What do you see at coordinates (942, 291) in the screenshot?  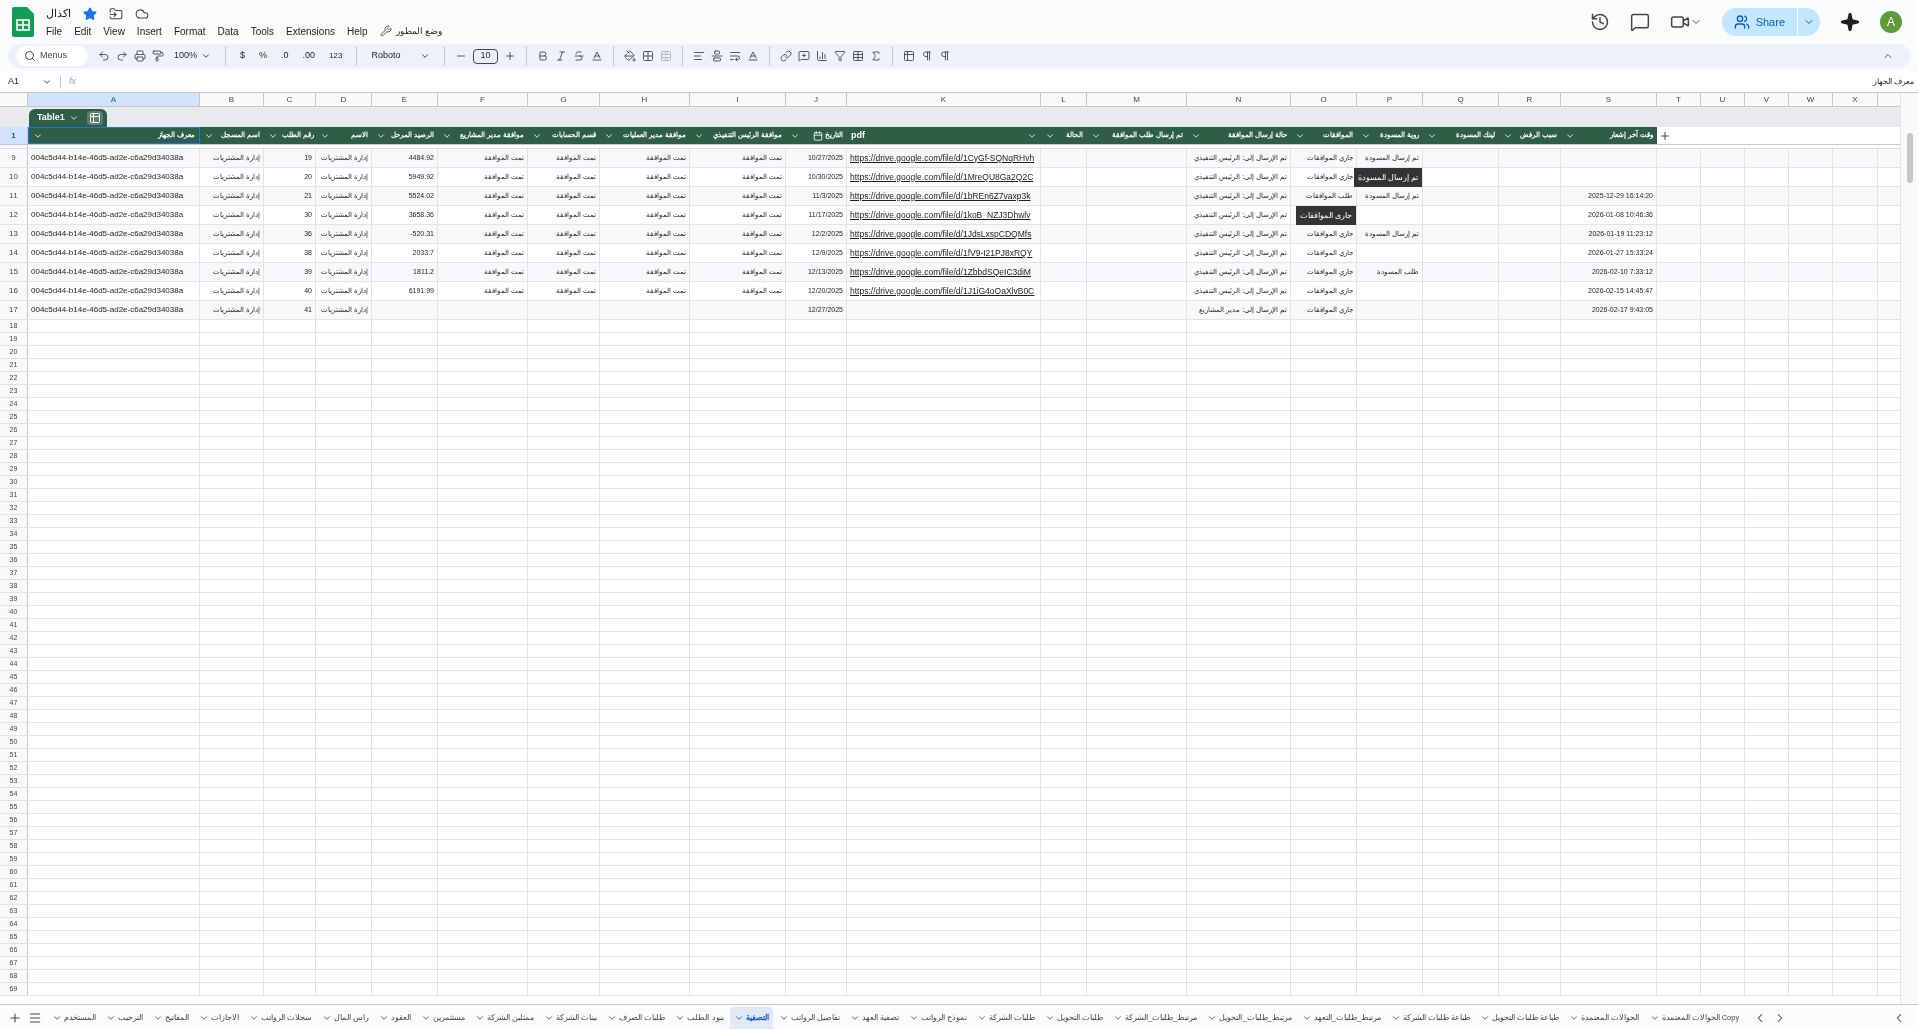 I see `link: https://drive.google.com/file/d/1J1iG4oOaXlvB0C` at bounding box center [942, 291].